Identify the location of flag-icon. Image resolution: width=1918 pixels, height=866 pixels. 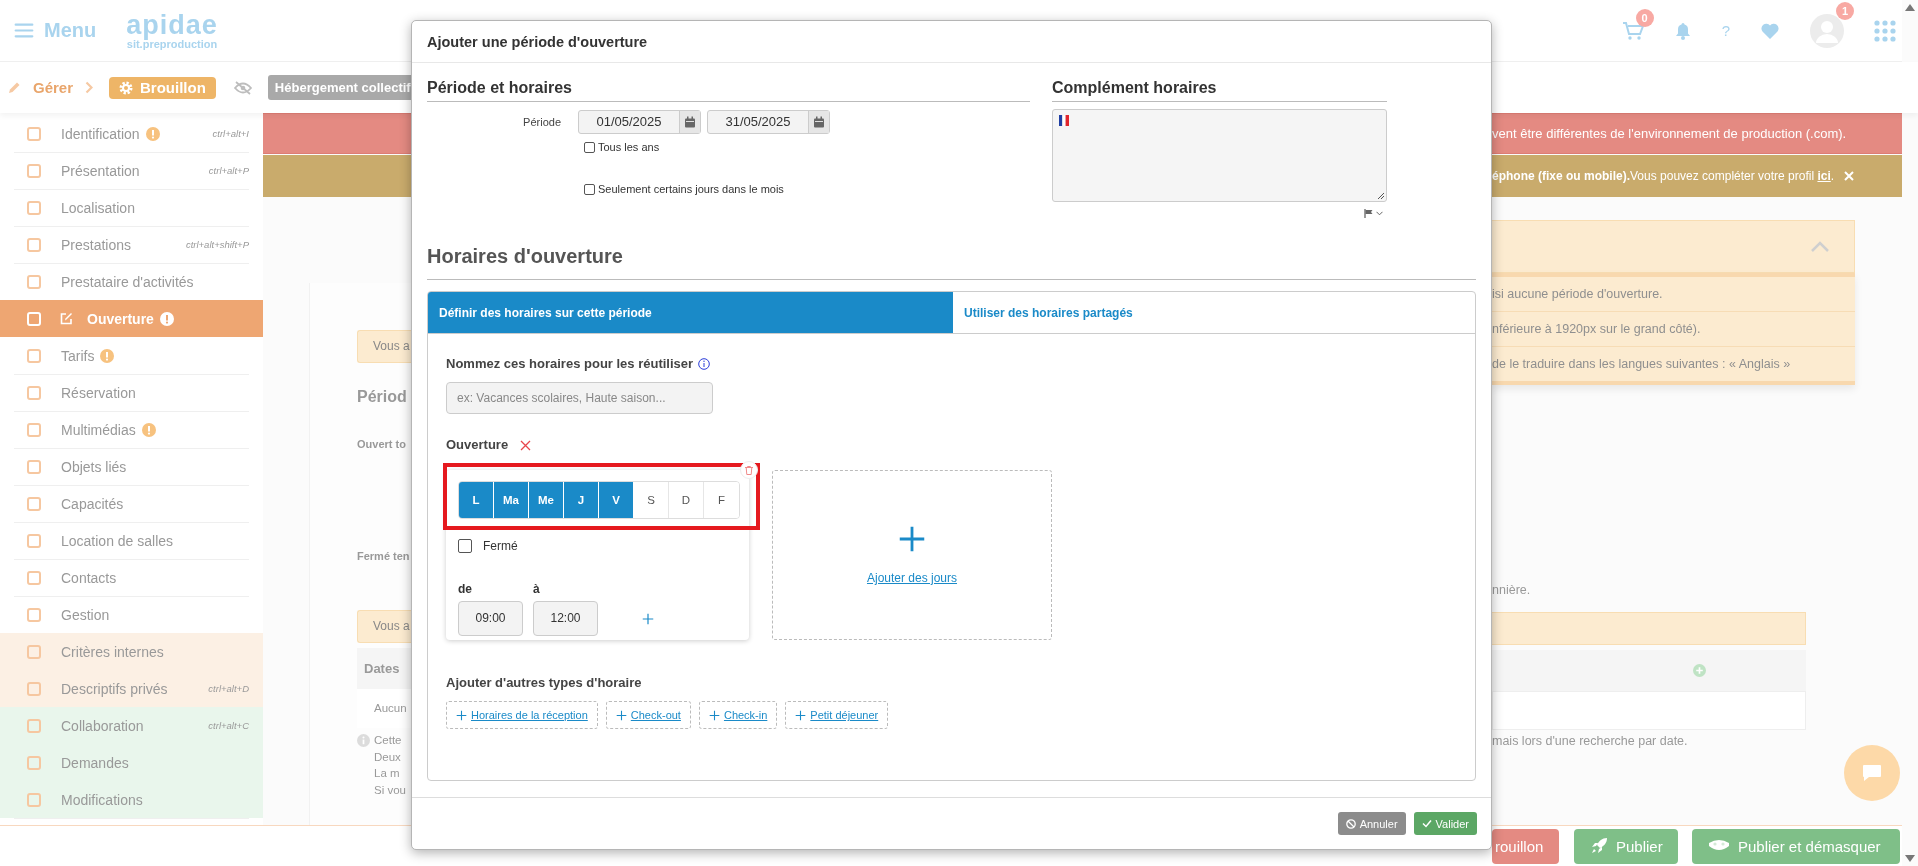
(1368, 213).